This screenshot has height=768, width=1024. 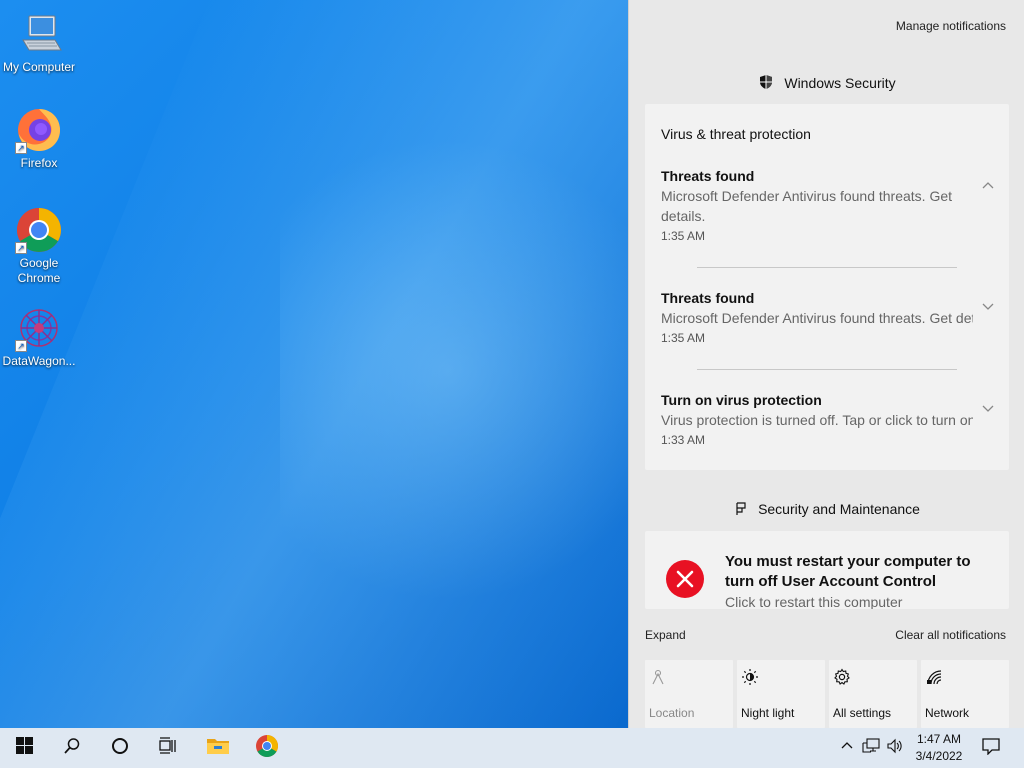 What do you see at coordinates (39, 270) in the screenshot?
I see `desktop-icon-label: Google Chrome` at bounding box center [39, 270].